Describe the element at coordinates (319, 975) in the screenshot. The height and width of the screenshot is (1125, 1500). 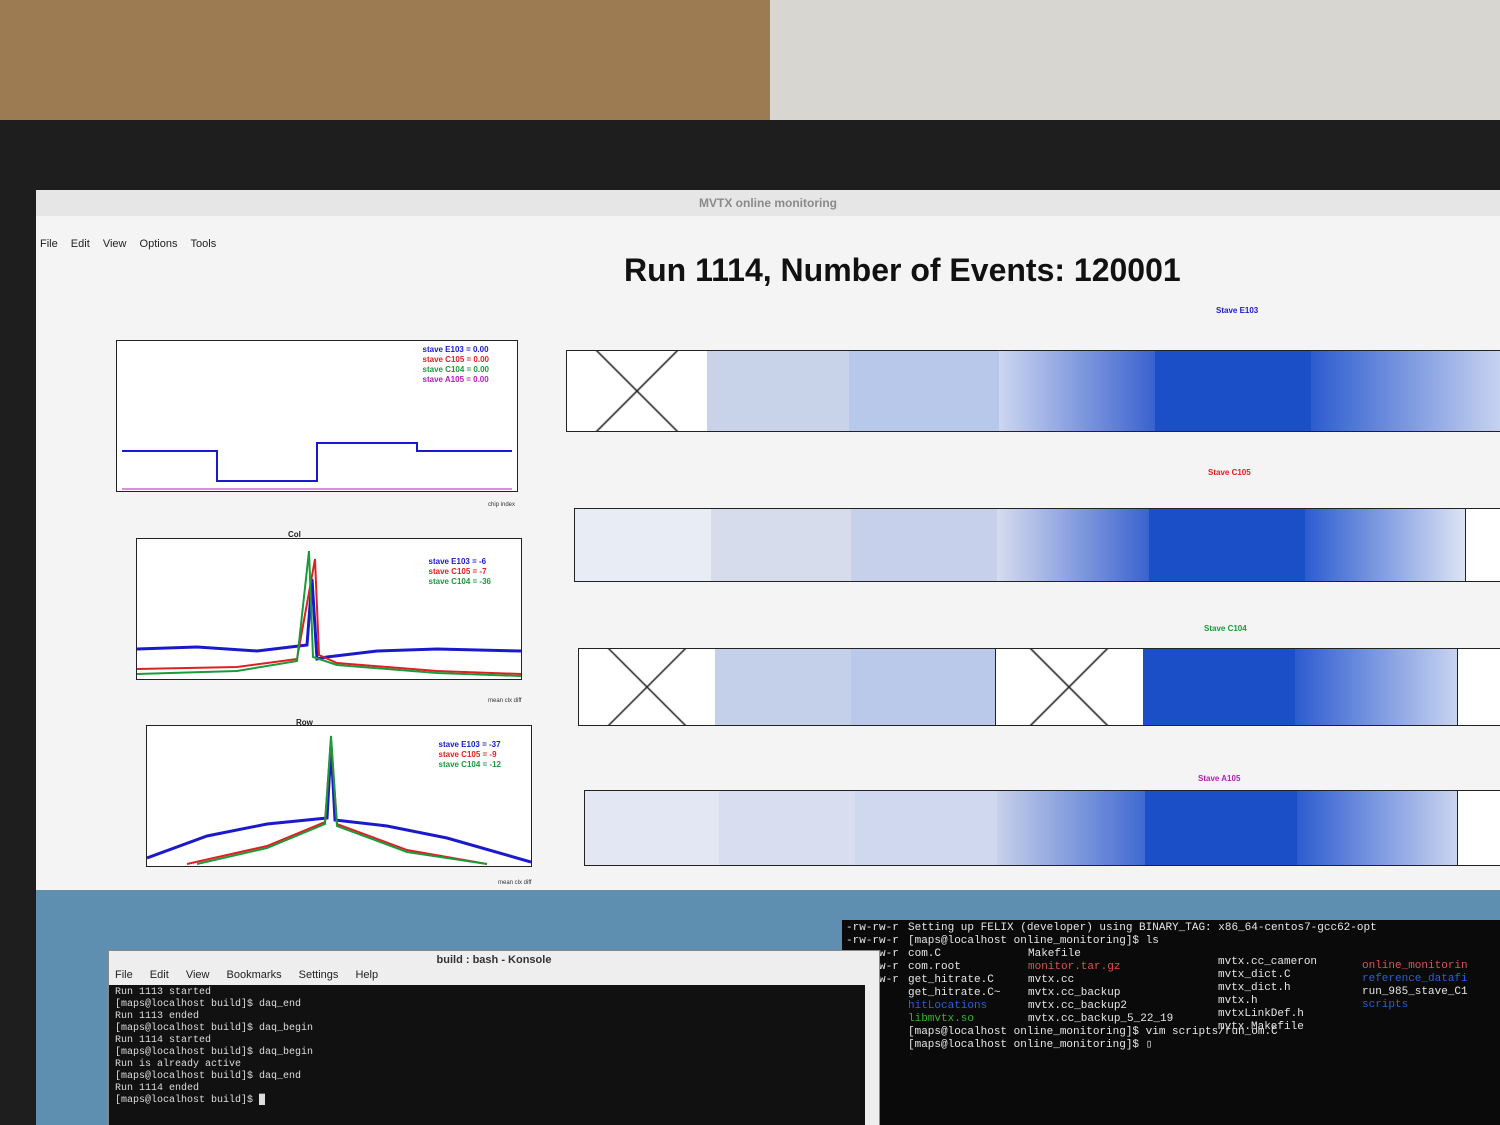
I see `konsole-menu-settings: Settings` at that location.